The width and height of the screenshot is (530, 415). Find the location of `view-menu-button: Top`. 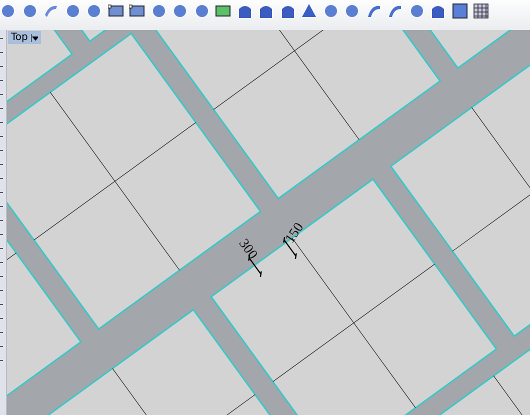

view-menu-button: Top is located at coordinates (24, 37).